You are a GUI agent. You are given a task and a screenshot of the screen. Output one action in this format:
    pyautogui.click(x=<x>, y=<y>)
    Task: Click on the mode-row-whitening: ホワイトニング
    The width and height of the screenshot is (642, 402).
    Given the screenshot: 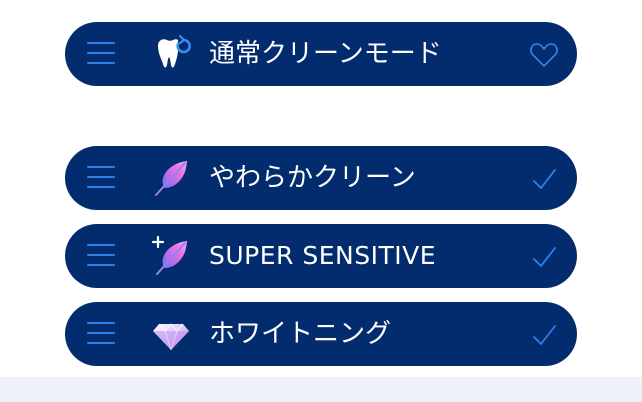 What is the action you would take?
    pyautogui.click(x=321, y=334)
    